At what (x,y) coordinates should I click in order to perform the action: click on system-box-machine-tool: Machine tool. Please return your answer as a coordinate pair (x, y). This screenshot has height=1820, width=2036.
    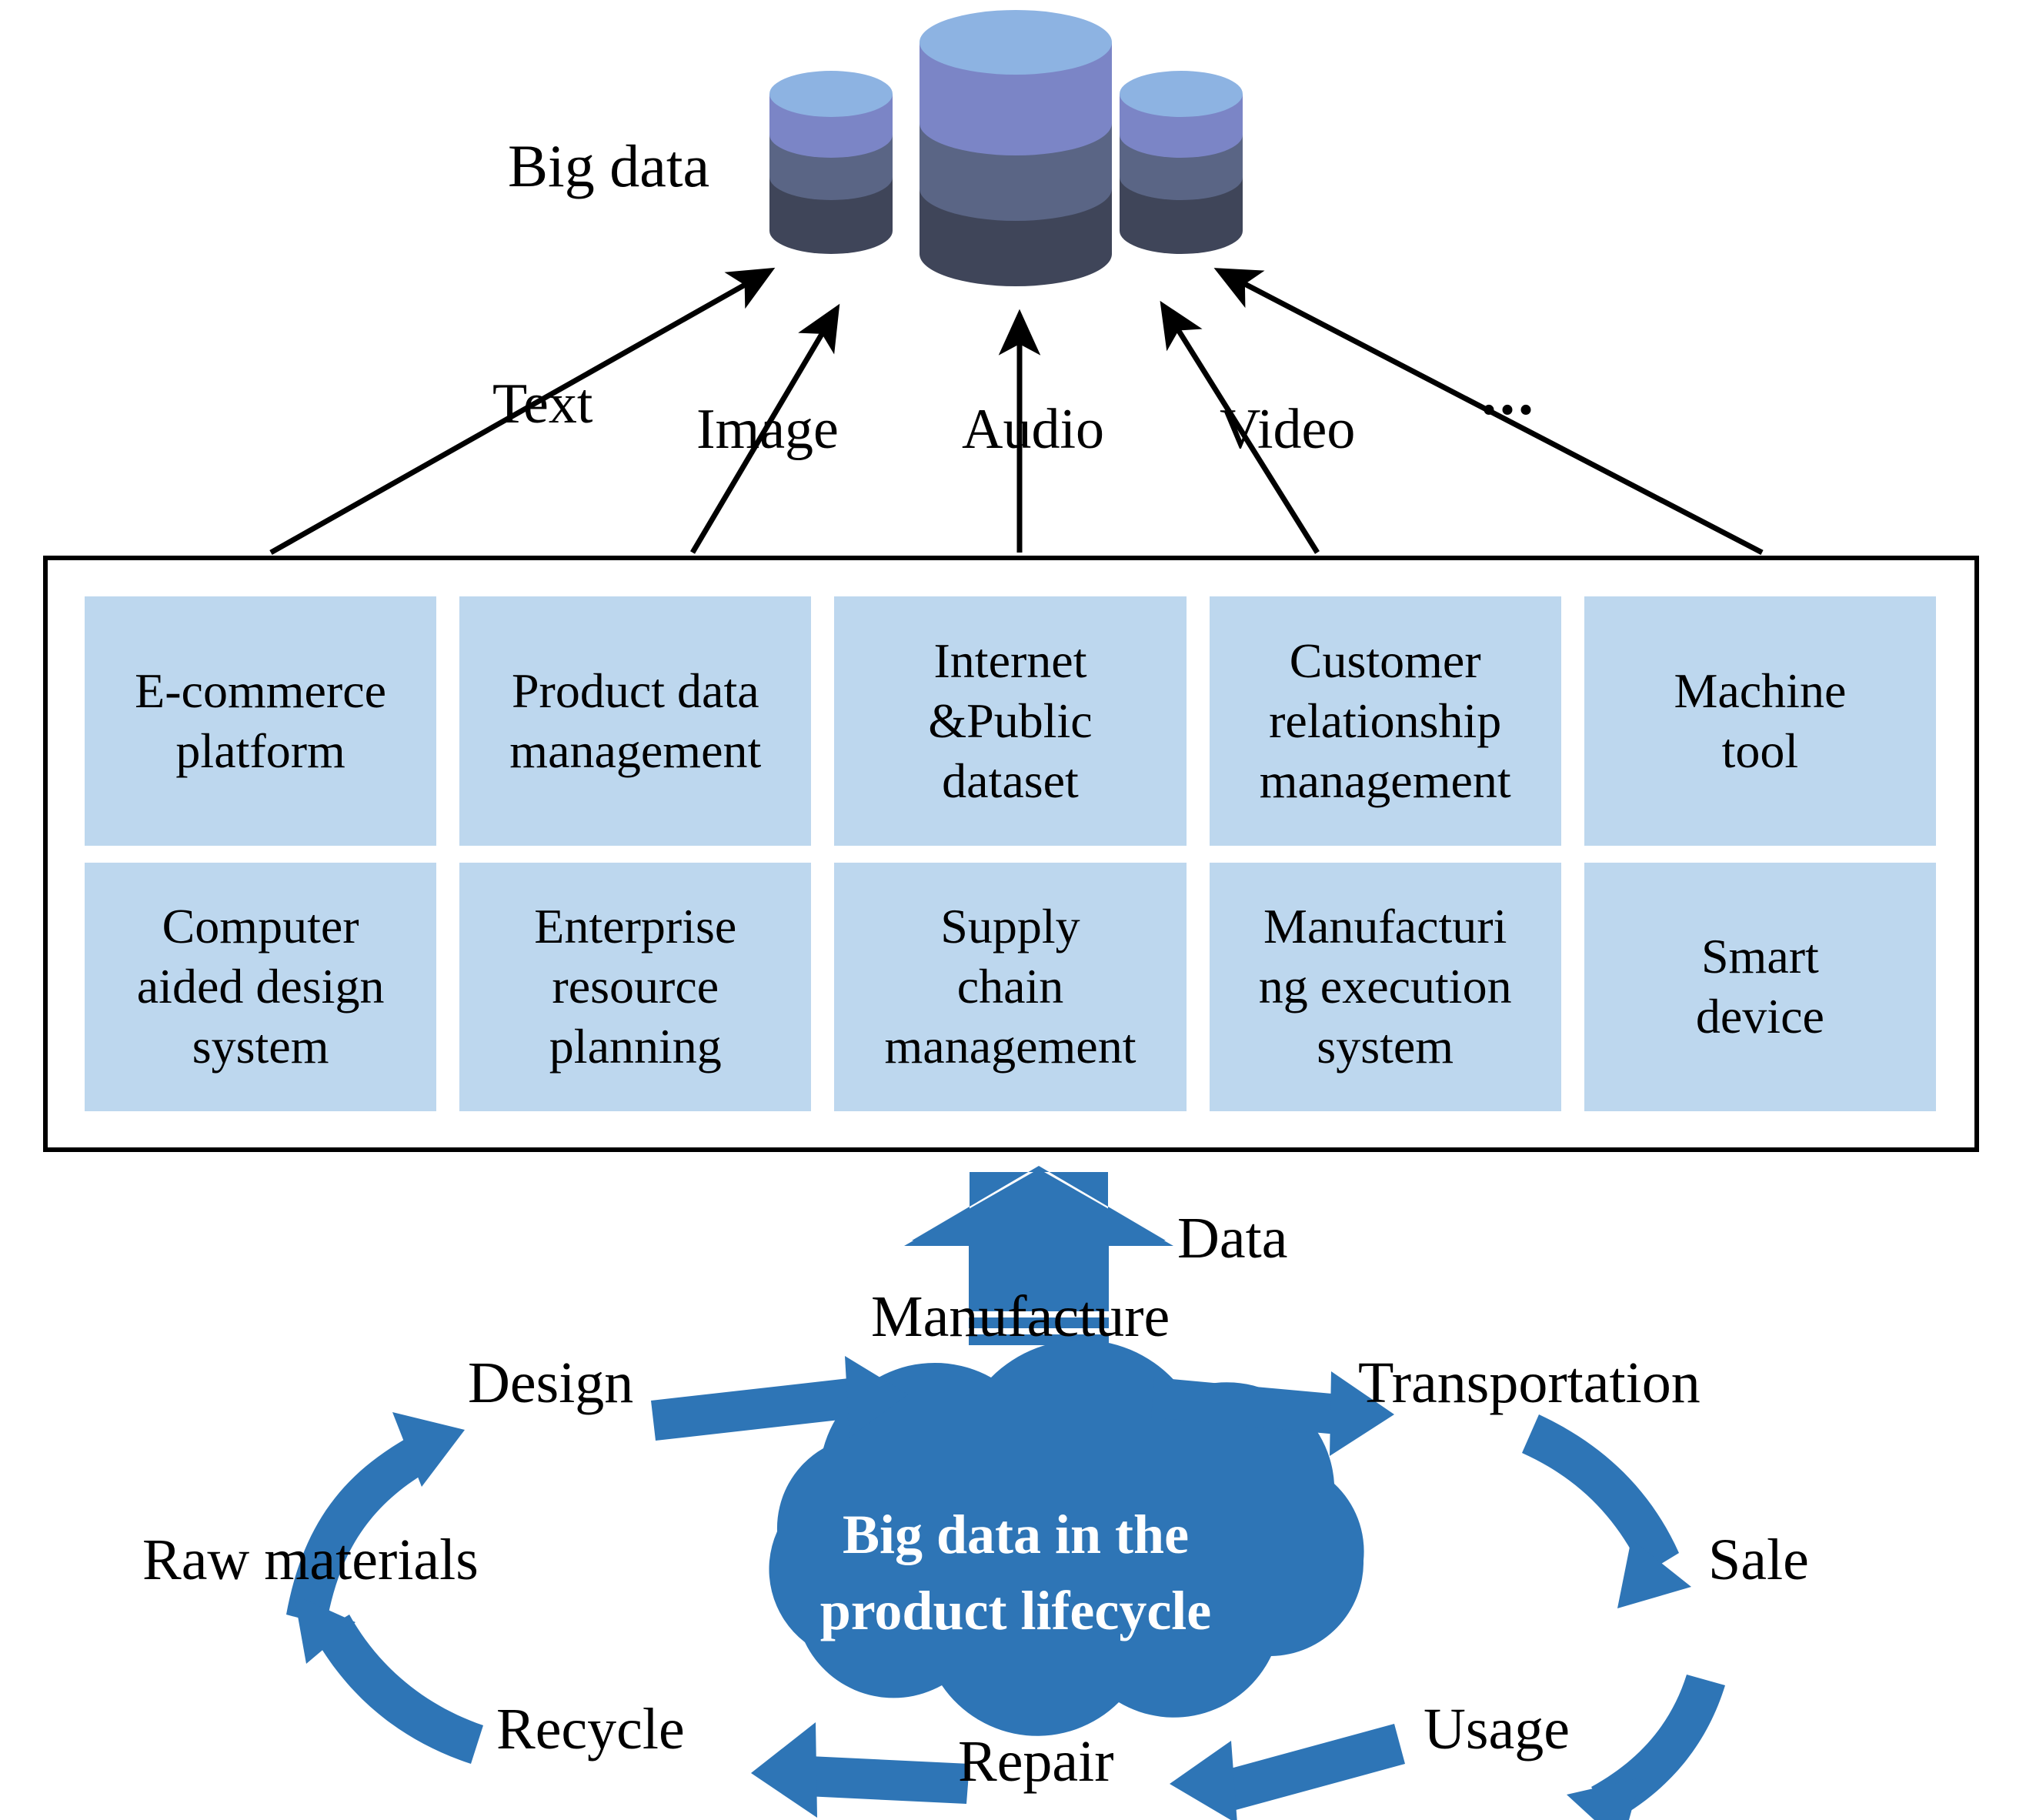
    Looking at the image, I should click on (1760, 721).